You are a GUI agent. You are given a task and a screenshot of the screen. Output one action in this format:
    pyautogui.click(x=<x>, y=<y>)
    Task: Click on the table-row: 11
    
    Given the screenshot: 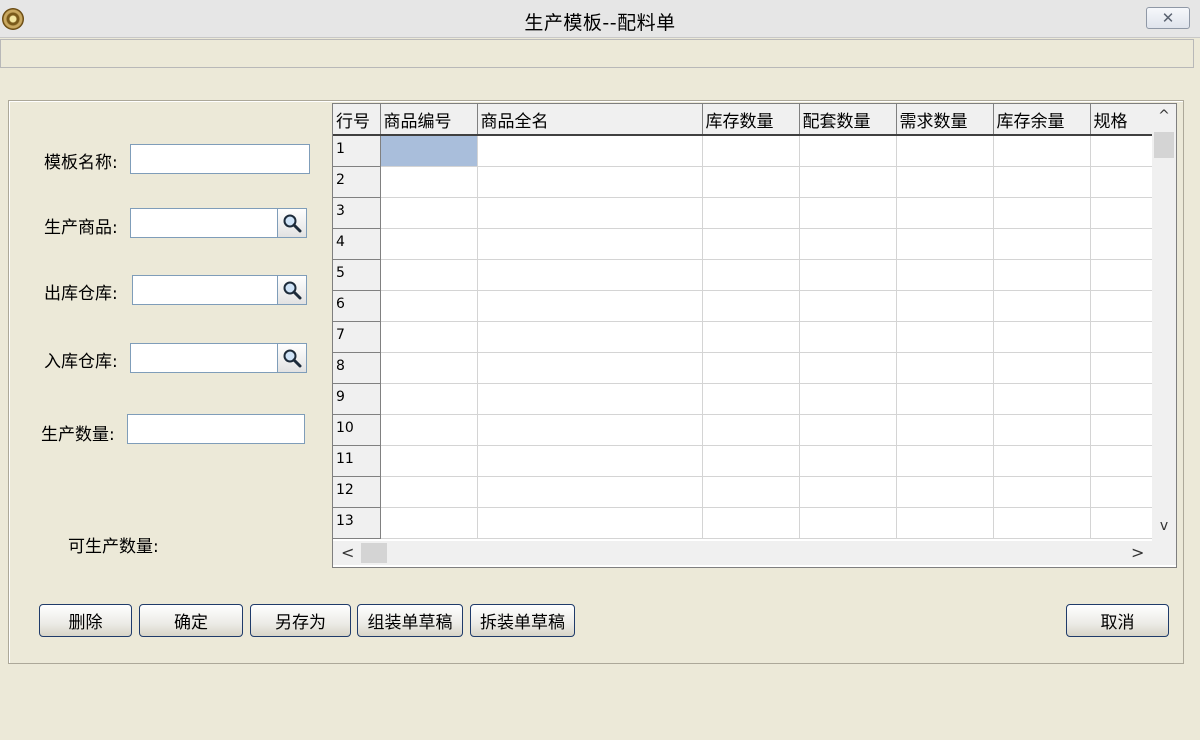 What is the action you would take?
    pyautogui.click(x=752, y=461)
    